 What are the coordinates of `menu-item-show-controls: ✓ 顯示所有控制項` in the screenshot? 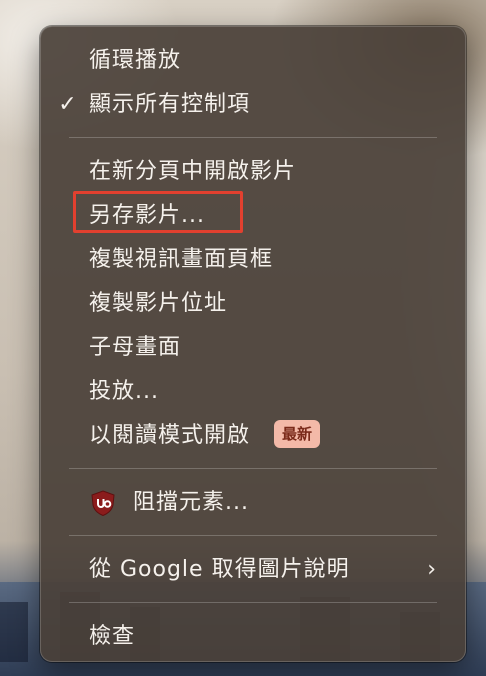 It's located at (253, 105).